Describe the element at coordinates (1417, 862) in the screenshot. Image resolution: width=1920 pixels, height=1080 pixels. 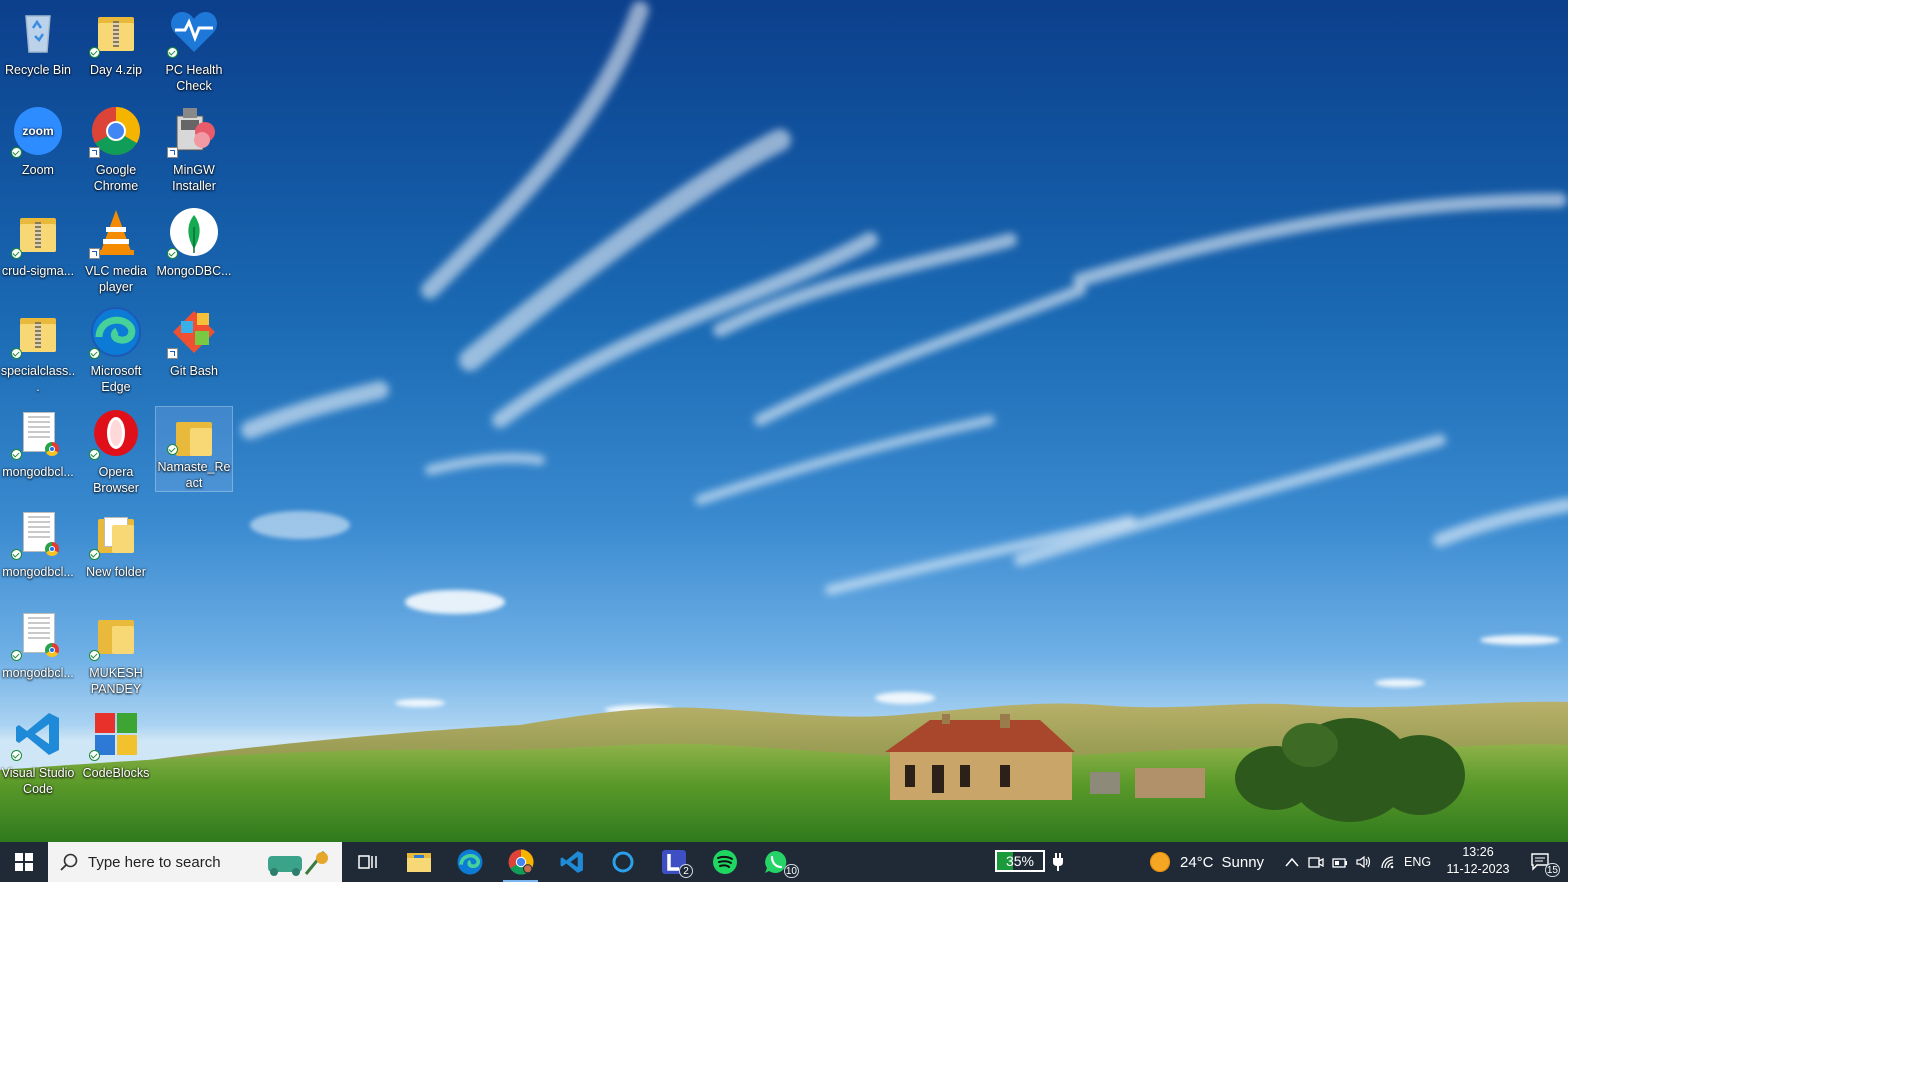
I see `input-language-indicator: ENG` at that location.